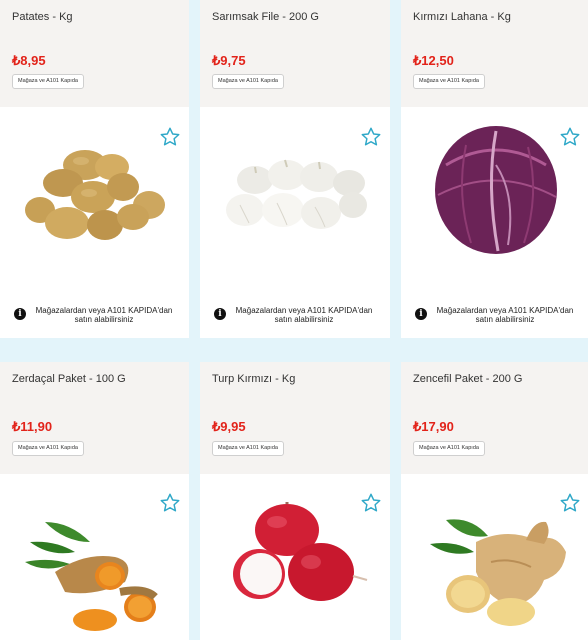 This screenshot has width=588, height=640. What do you see at coordinates (29, 60) in the screenshot?
I see `product-price: ₺8,95` at bounding box center [29, 60].